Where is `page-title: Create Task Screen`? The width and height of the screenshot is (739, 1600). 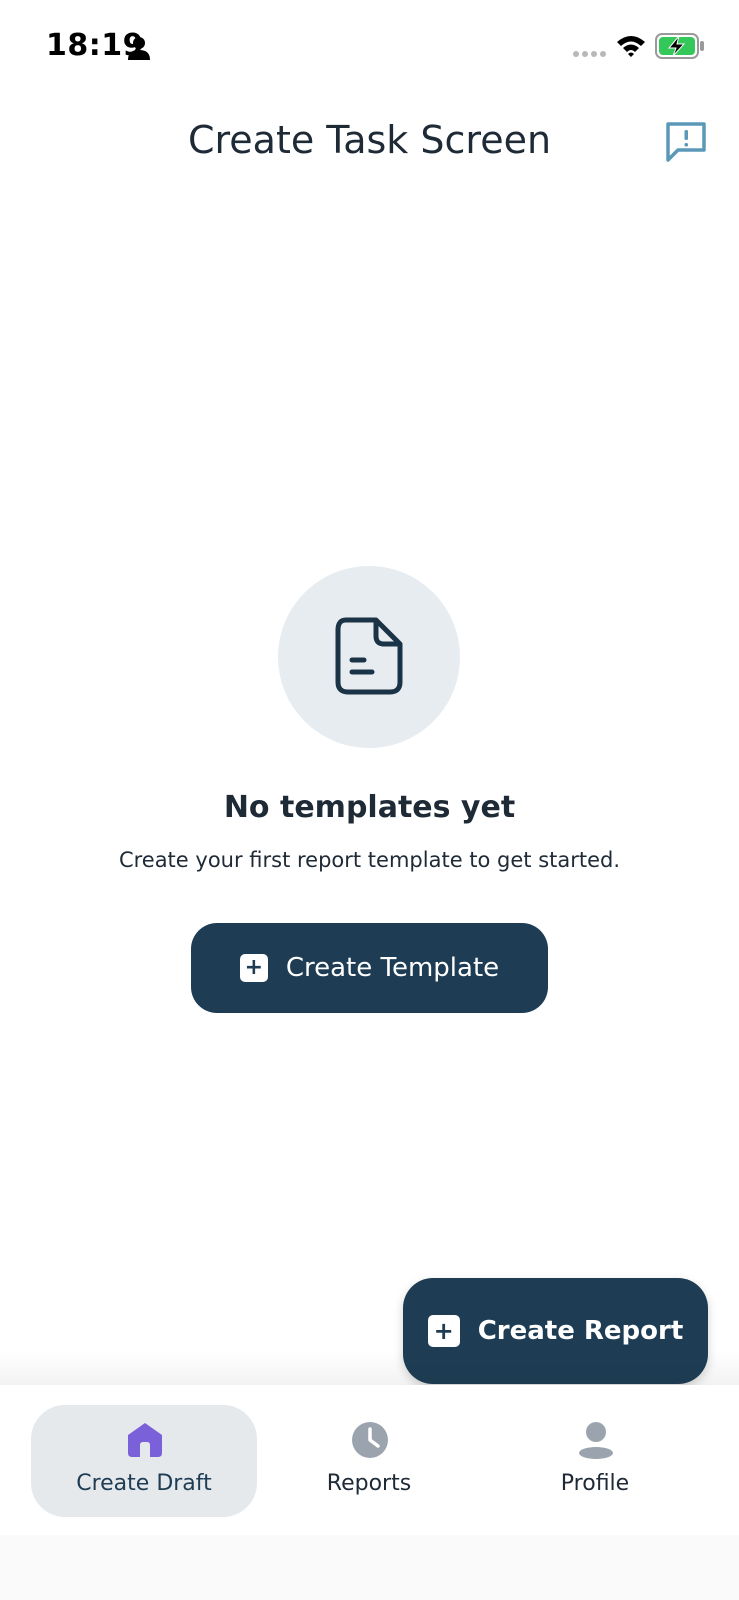 page-title: Create Task Screen is located at coordinates (369, 140).